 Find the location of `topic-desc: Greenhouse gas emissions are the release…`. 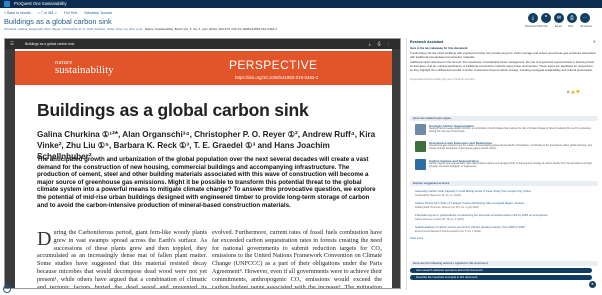

topic-desc: Greenhouse gas emissions are the release… is located at coordinates (510, 147).